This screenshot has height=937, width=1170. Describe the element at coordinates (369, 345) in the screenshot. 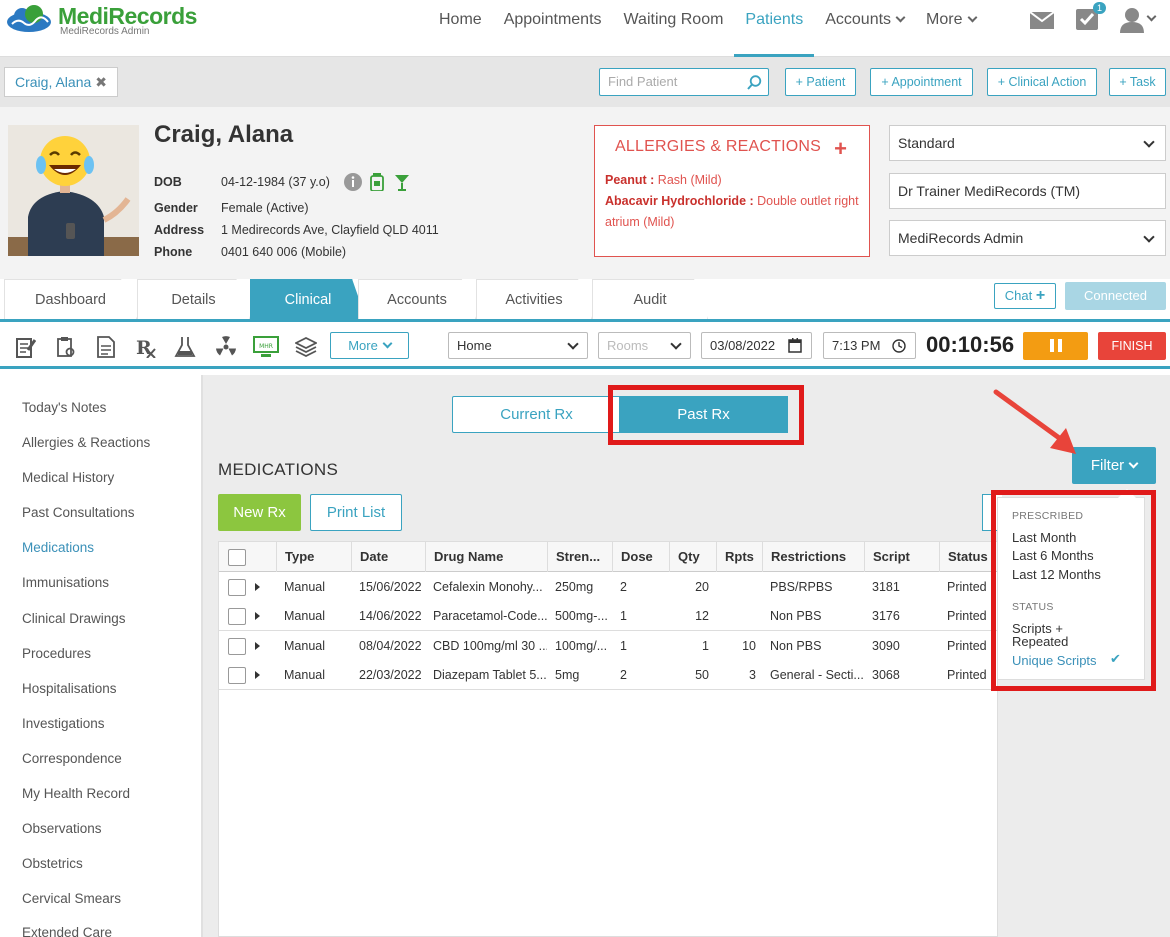

I see `more-tools-button: More` at that location.